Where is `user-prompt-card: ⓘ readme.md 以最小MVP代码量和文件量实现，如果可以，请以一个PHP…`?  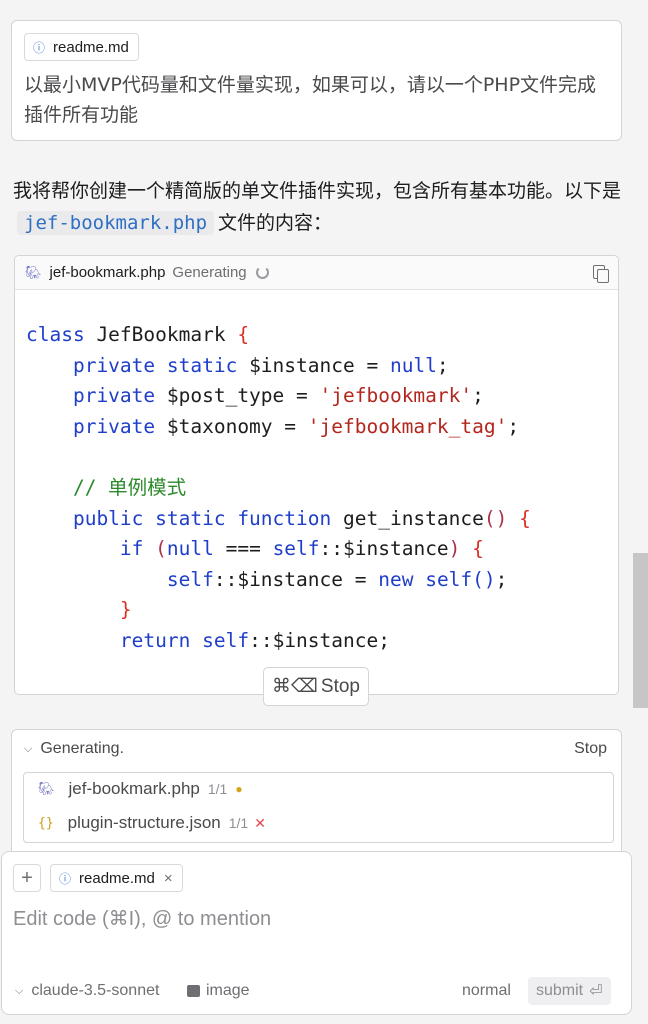 user-prompt-card: ⓘ readme.md 以最小MVP代码量和文件量实现，如果可以，请以一个PHP… is located at coordinates (316, 80).